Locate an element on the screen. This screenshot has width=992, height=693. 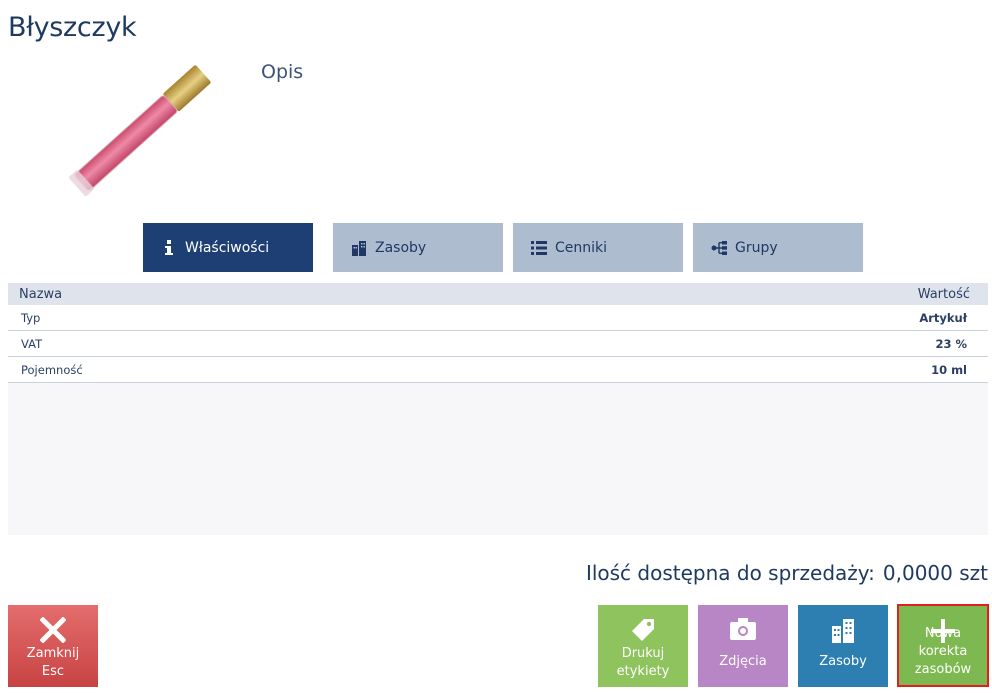
tab-stock-label: Zasoby is located at coordinates (401, 247).